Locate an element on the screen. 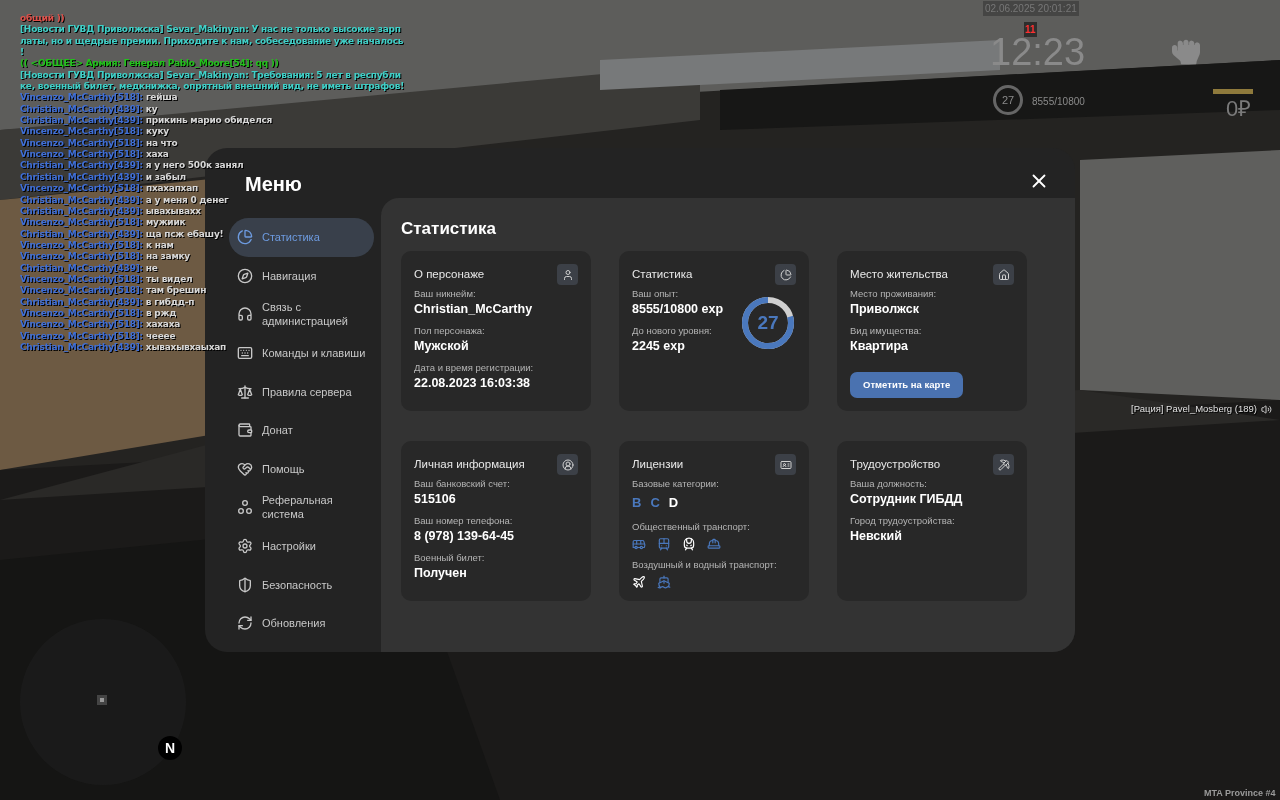 The image size is (1280, 800). field-label: Пол персонажа: is located at coordinates (450, 331).